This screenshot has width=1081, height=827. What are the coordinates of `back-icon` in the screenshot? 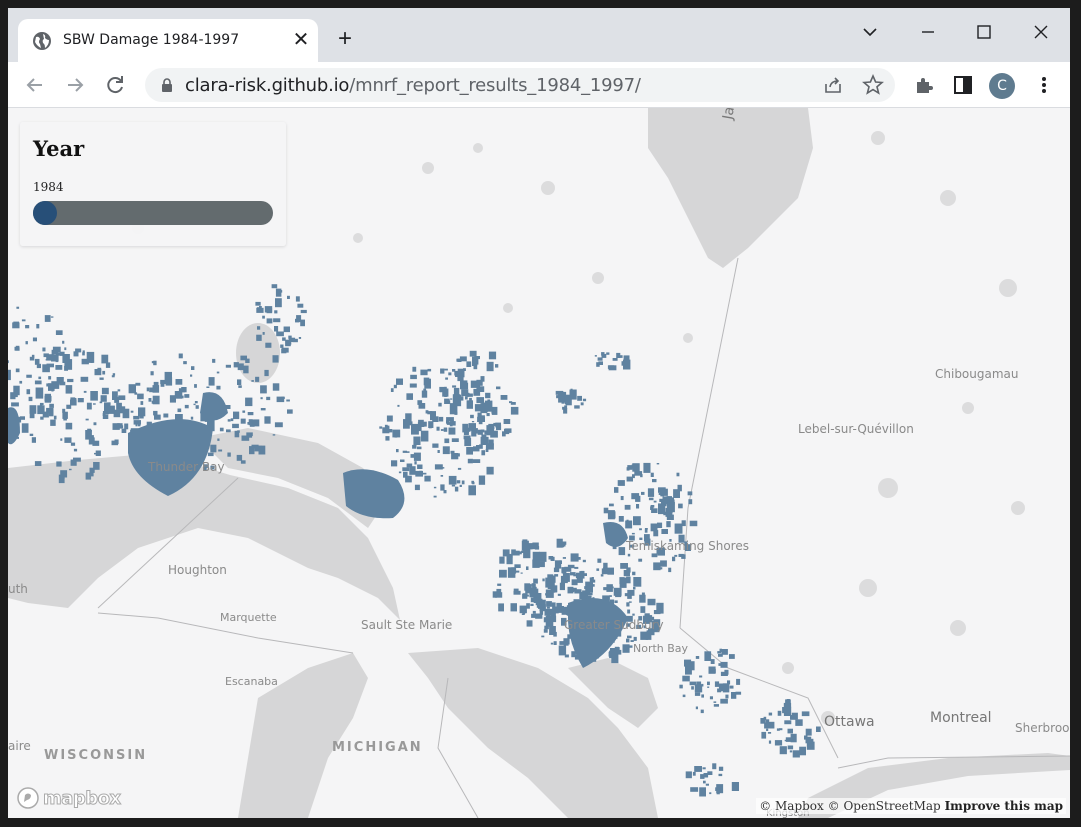 It's located at (35, 85).